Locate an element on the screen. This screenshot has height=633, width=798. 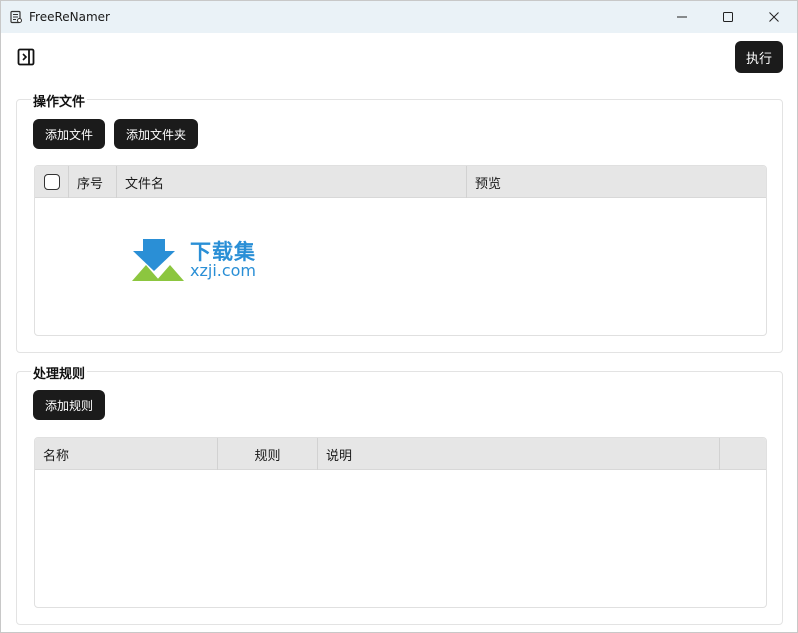
column-header-preview: 预览 is located at coordinates (616, 182).